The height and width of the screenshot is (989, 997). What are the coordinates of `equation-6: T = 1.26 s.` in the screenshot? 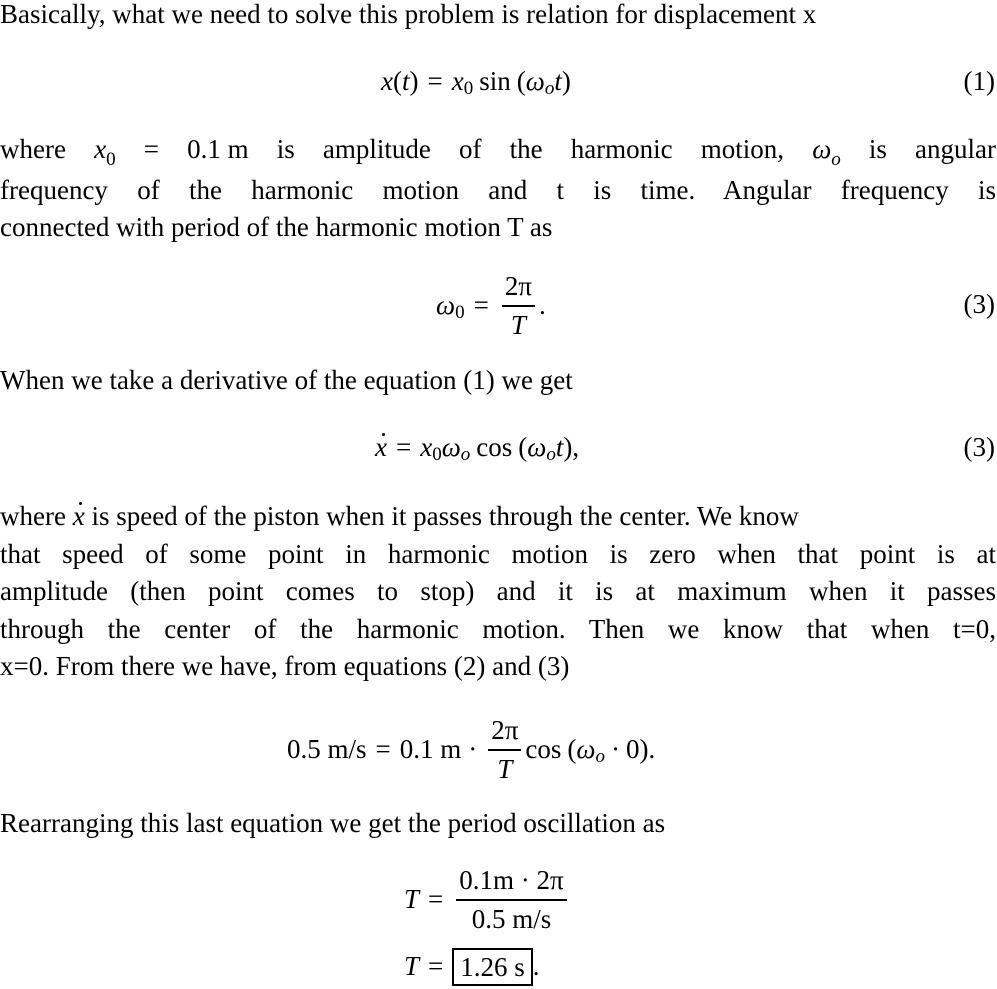 It's located at (498, 967).